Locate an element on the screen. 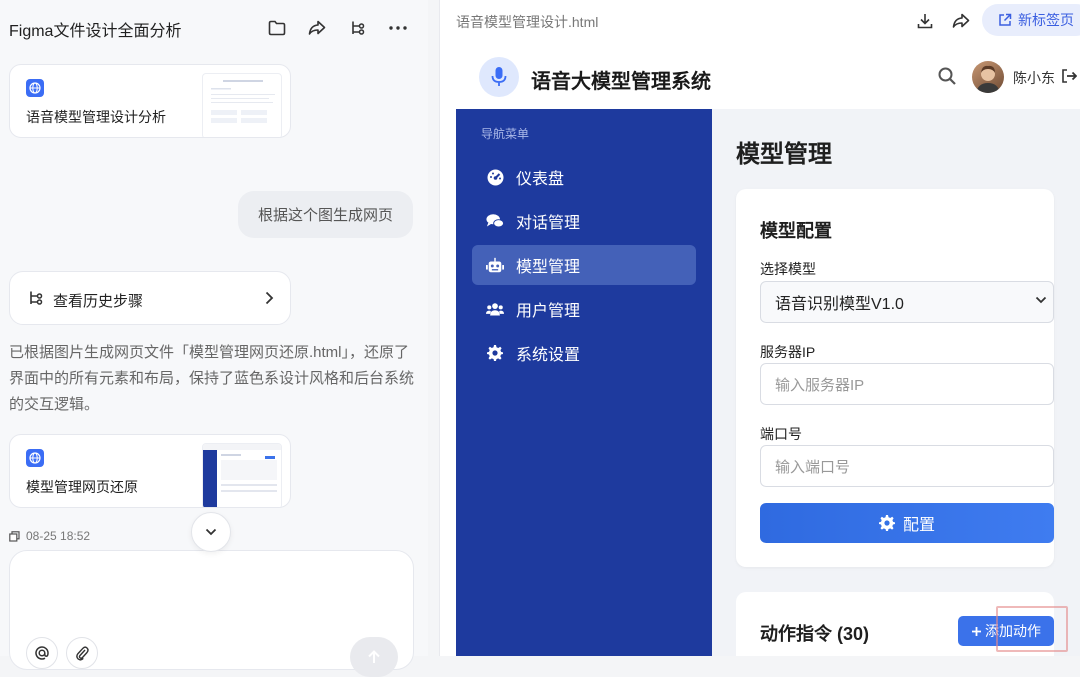  message-meta: 08-25 18:52 is located at coordinates (49, 536).